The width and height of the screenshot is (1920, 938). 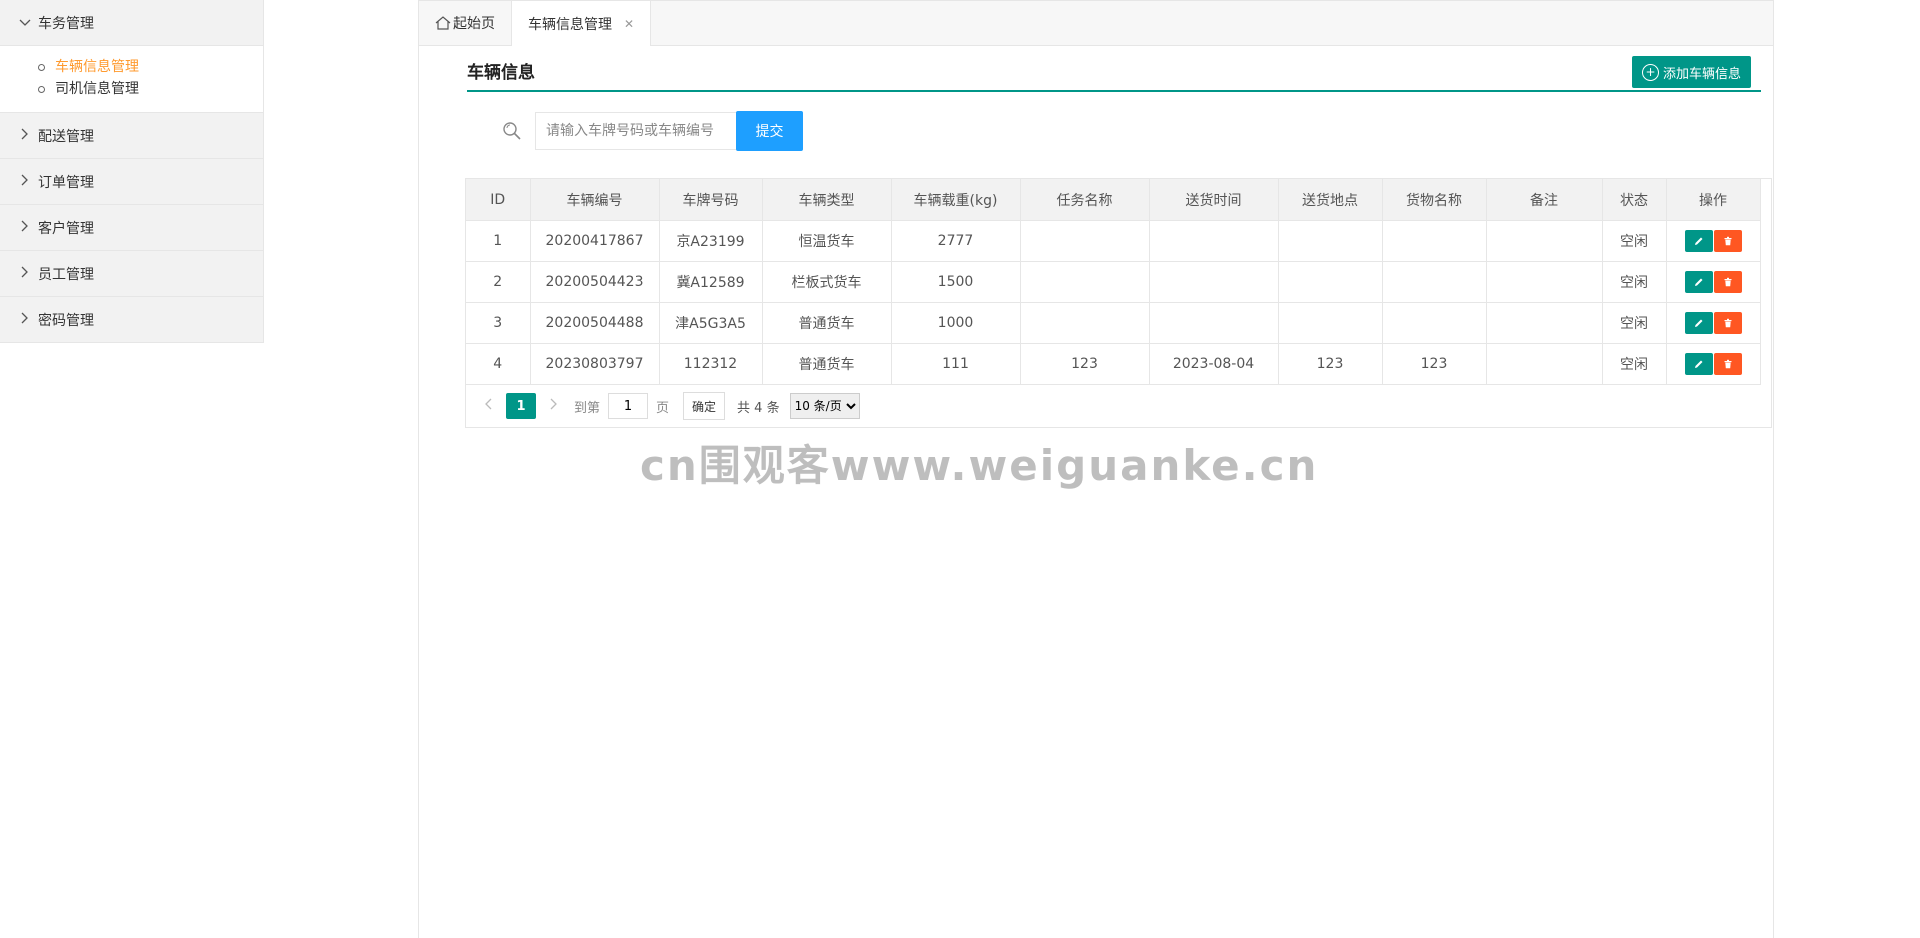 What do you see at coordinates (1118, 406) in the screenshot?
I see `pagination: 1 到第 页 确定 共 4 条 10 条/页` at bounding box center [1118, 406].